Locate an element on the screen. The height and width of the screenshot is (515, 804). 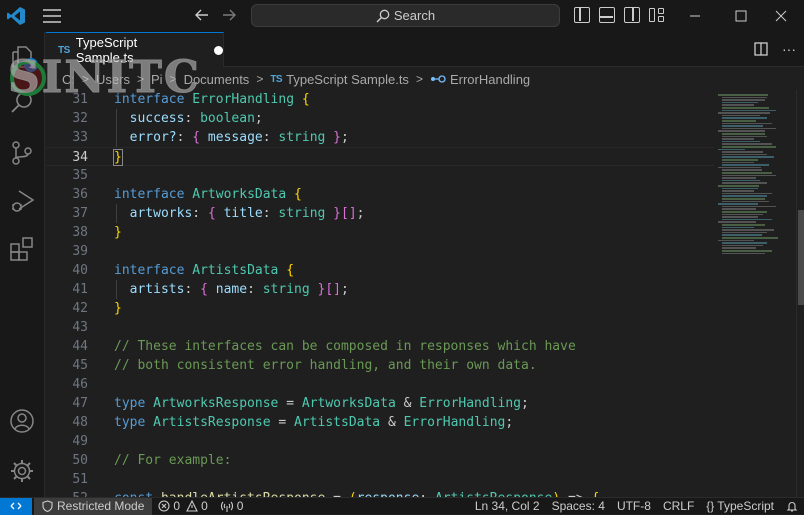
code-line: 32 success: boolean; is located at coordinates (380, 118).